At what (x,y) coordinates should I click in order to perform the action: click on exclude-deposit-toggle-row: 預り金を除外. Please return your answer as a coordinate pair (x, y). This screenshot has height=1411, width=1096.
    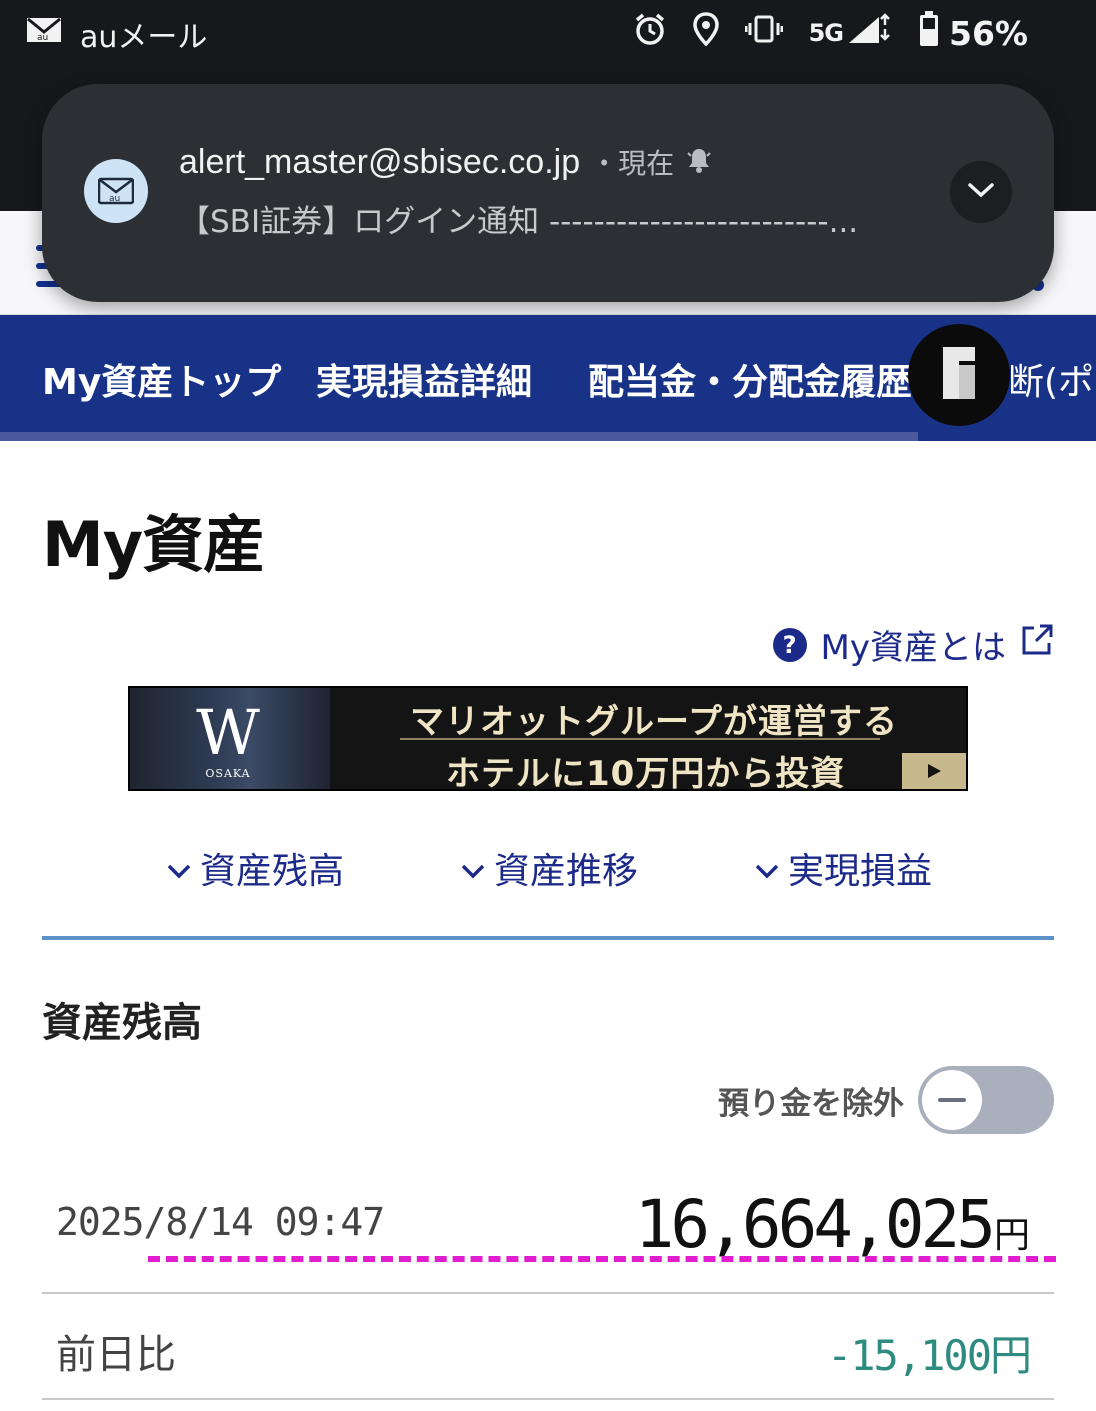
    Looking at the image, I should click on (886, 1100).